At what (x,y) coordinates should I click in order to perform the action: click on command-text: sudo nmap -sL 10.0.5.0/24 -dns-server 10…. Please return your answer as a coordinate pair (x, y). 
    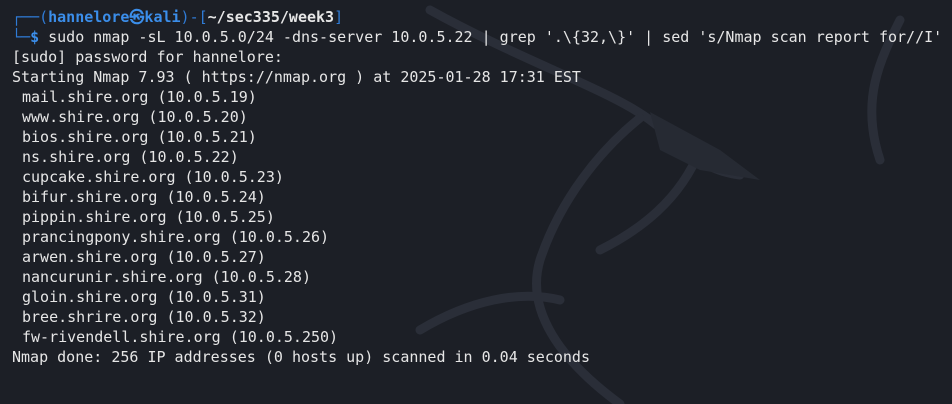
    Looking at the image, I should click on (495, 37).